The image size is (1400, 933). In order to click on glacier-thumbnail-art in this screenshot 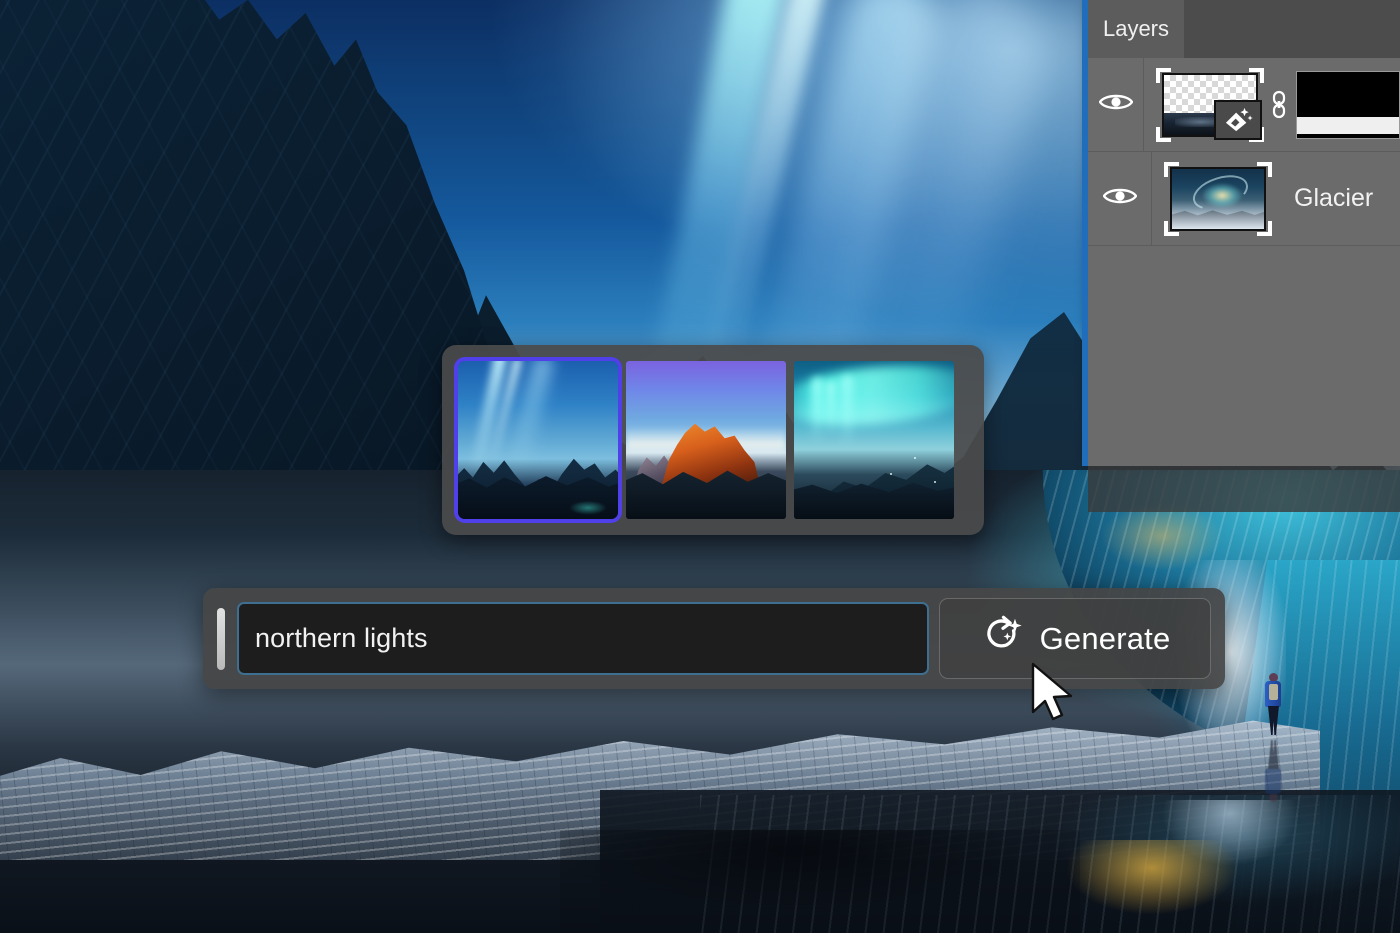, I will do `click(1218, 198)`.